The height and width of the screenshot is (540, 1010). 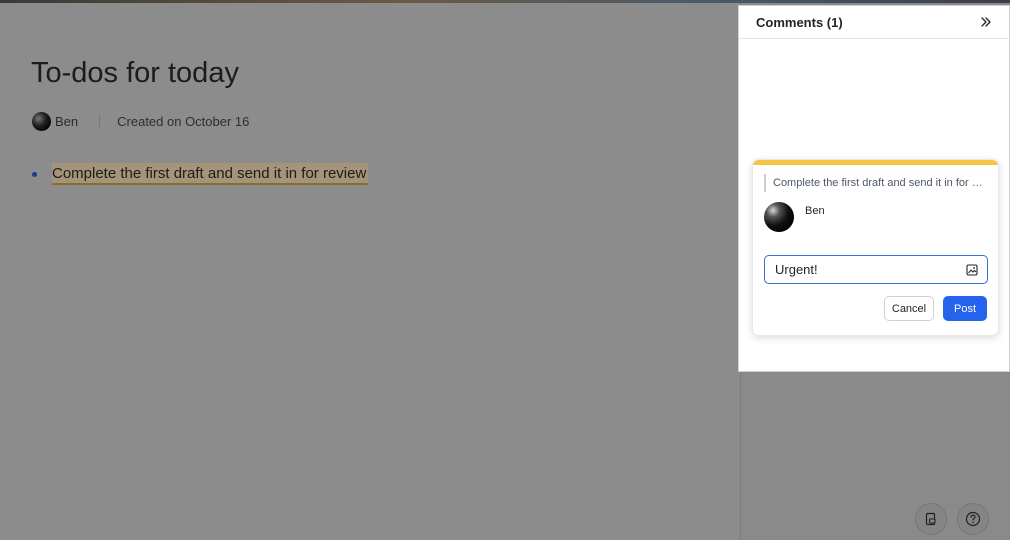 I want to click on document-icon, so click(x=931, y=519).